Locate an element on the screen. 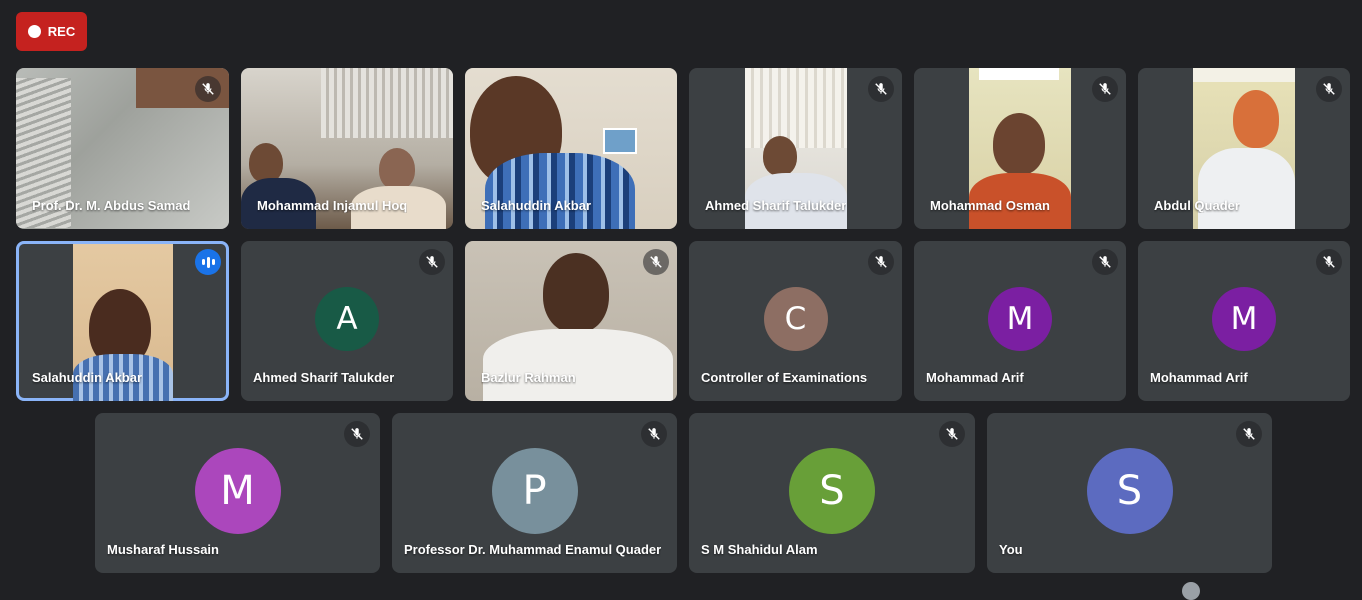 Image resolution: width=1362 pixels, height=600 pixels. participant-tile: Mohammad Osman is located at coordinates (1020, 148).